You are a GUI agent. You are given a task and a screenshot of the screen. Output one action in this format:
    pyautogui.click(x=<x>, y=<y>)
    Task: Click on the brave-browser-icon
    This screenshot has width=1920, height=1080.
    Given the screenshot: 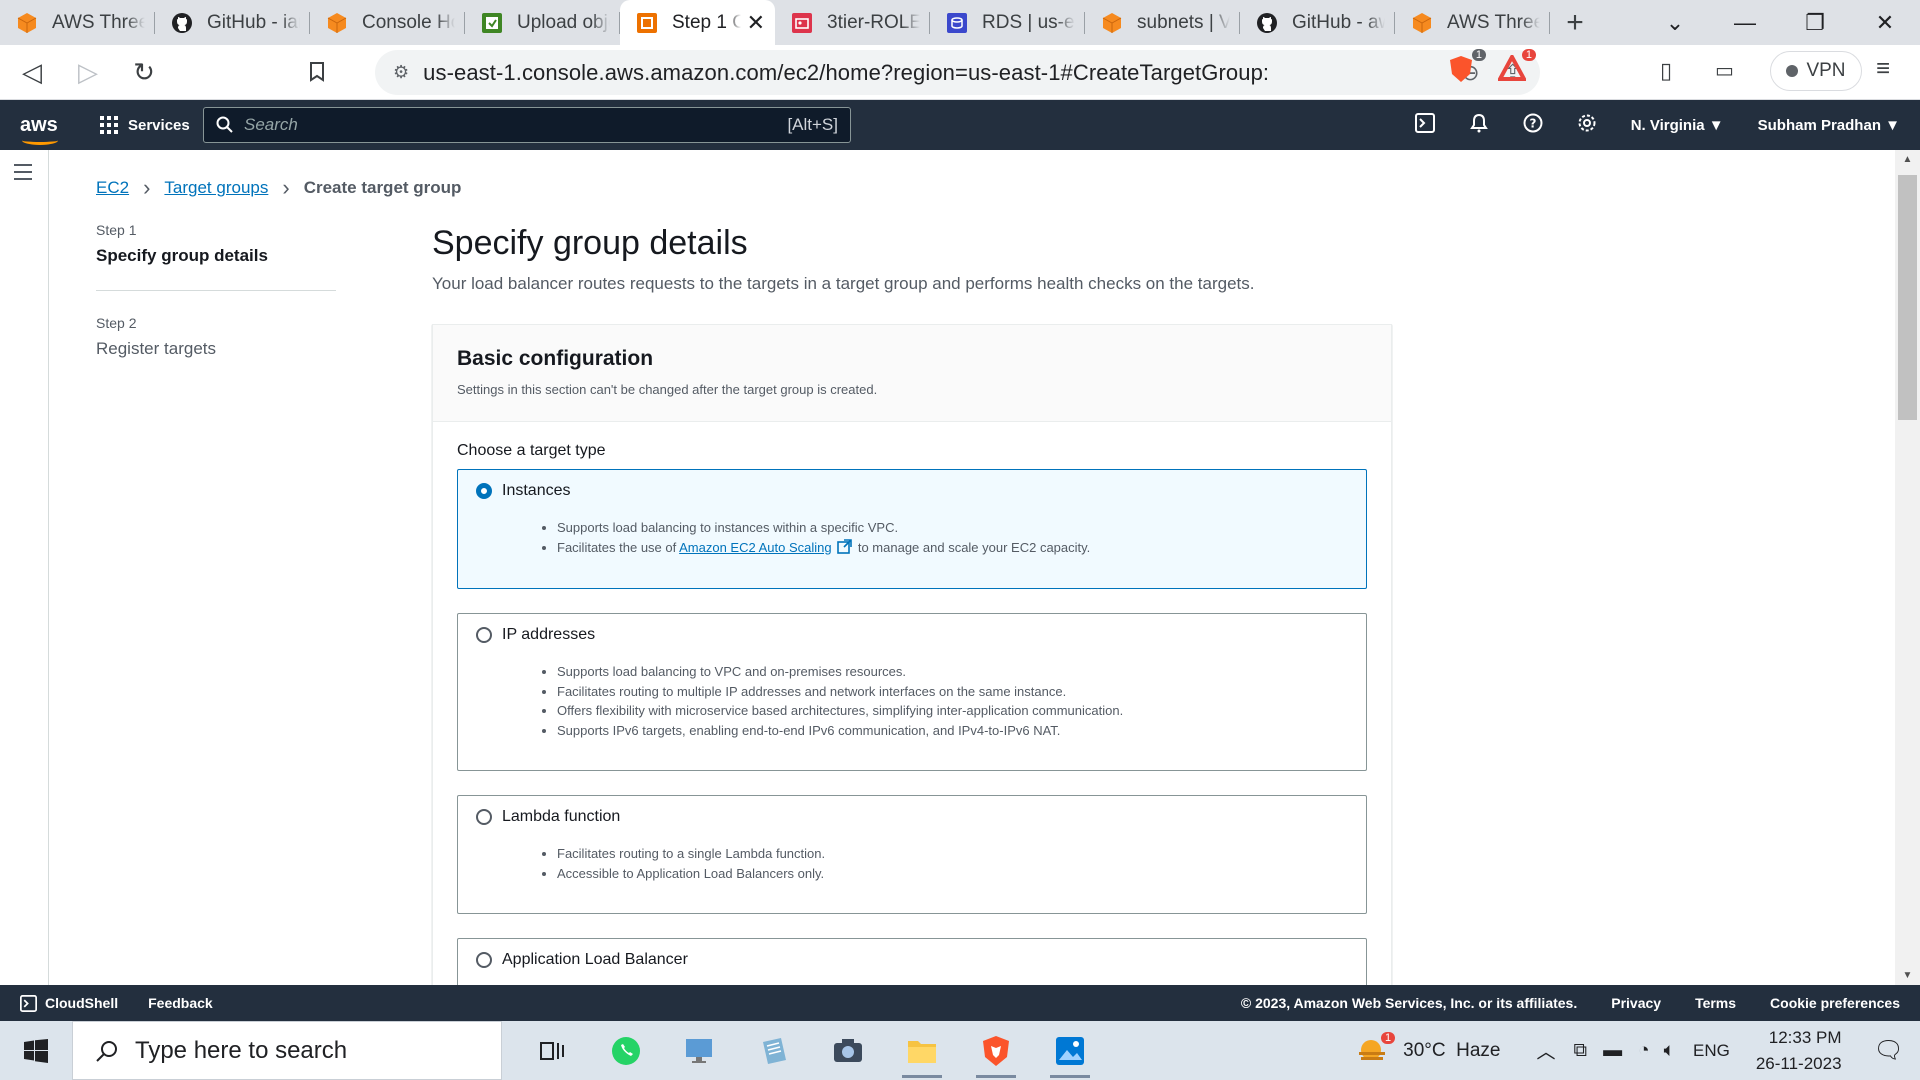 What is the action you would take?
    pyautogui.click(x=996, y=1050)
    